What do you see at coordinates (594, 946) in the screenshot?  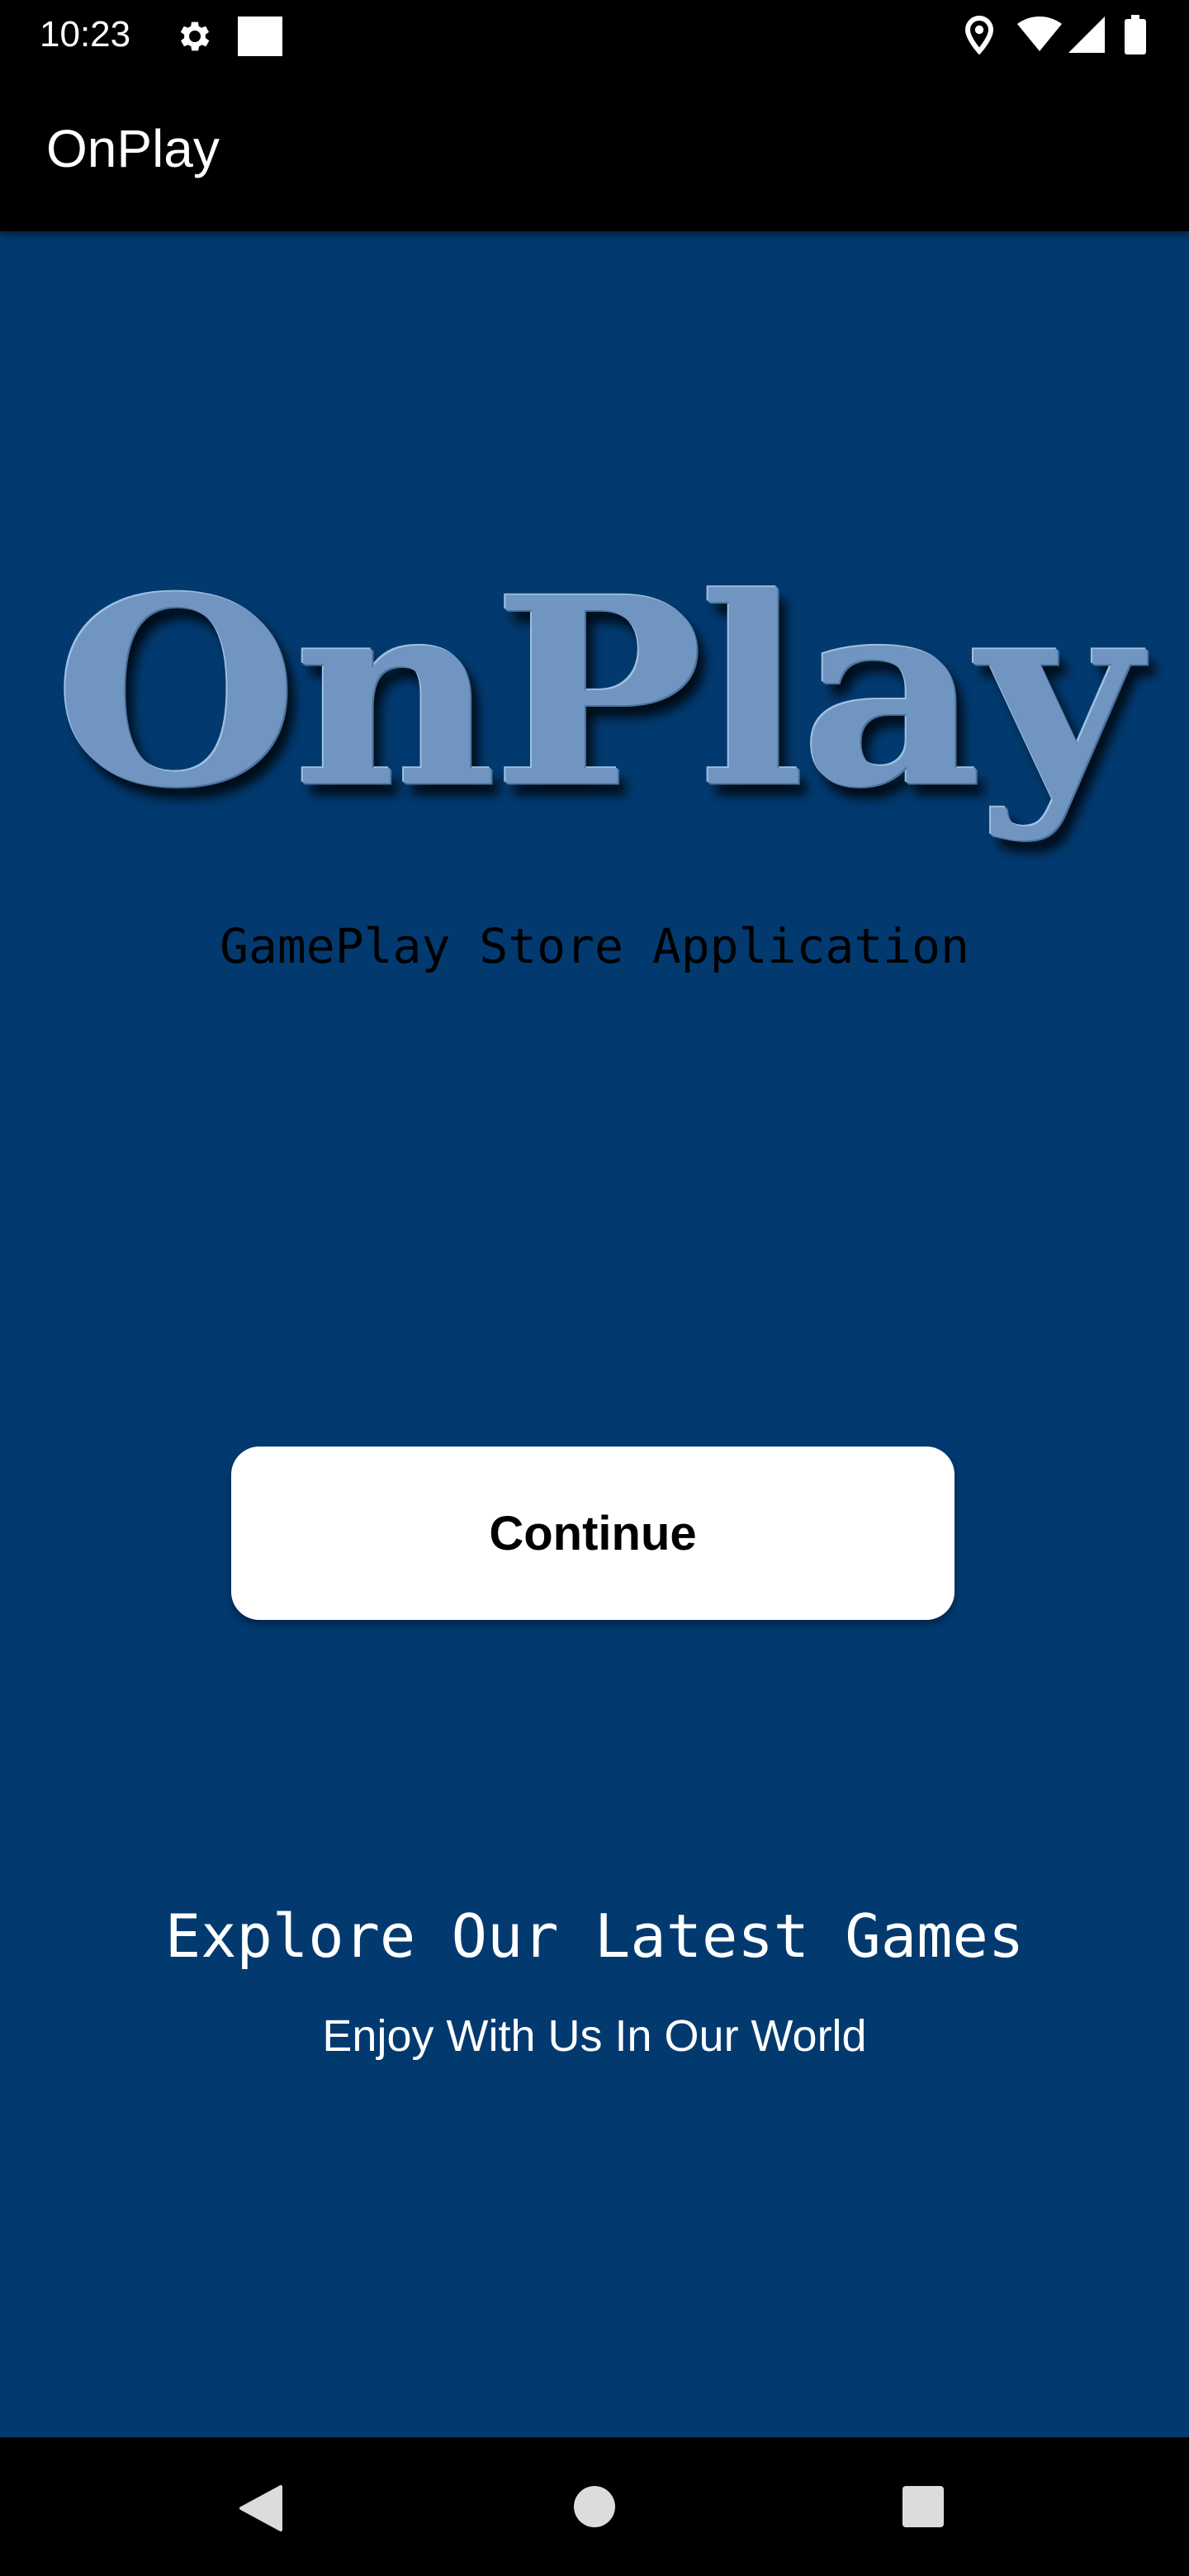 I see `tagline: GamePlay Store Application` at bounding box center [594, 946].